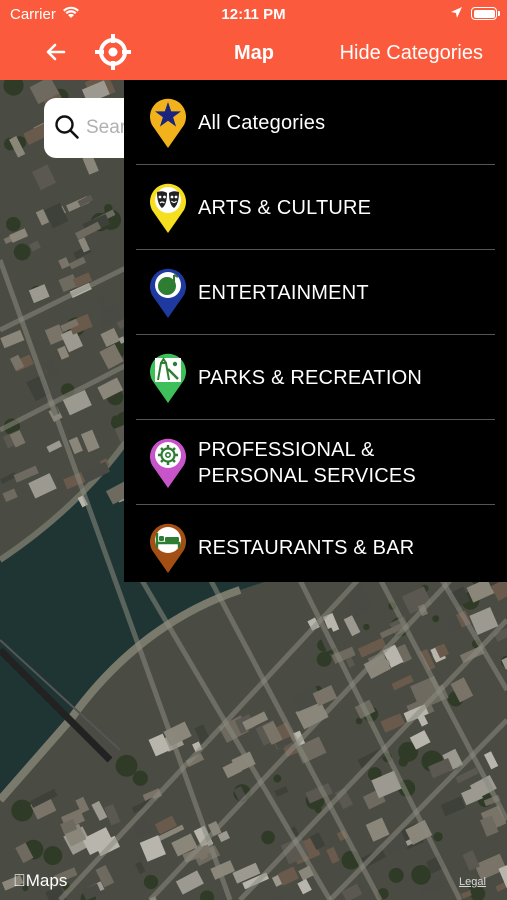 The height and width of the screenshot is (900, 507). I want to click on category-label-line-1: PROFESSIONAL &, so click(286, 449).